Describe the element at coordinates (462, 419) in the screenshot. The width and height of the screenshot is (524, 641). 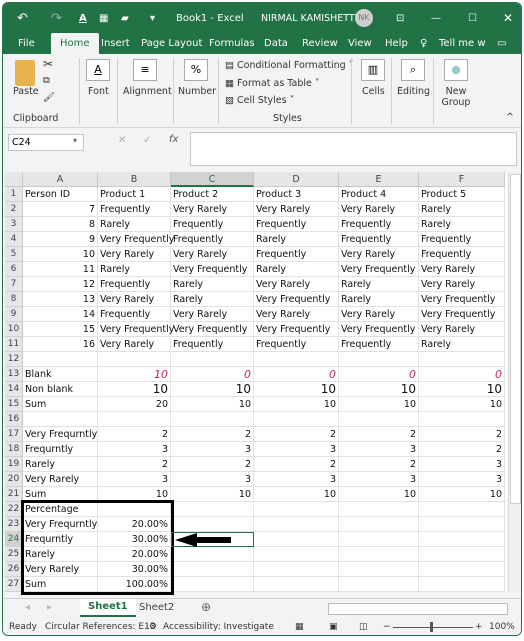
I see `cell-F16` at that location.